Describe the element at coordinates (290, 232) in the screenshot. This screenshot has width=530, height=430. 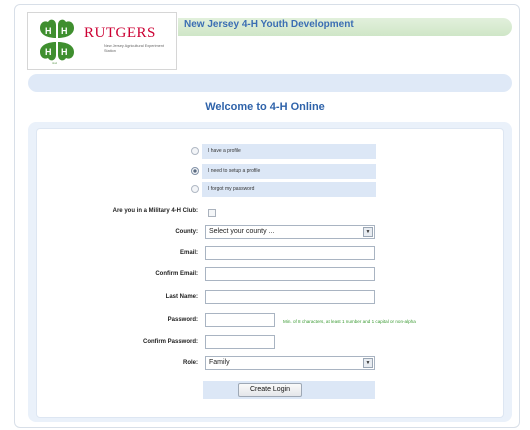
I see `county-select: Select your county ... ▼` at that location.